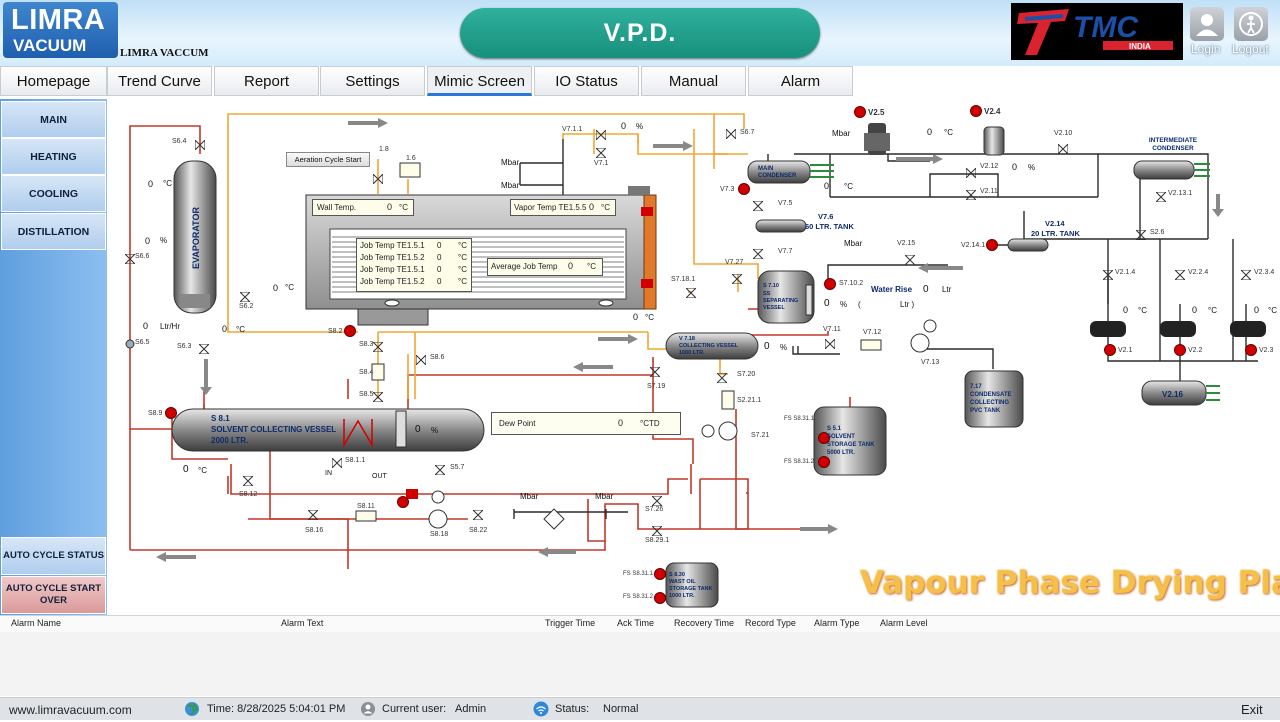  I want to click on tag-fs8312-waste: FS S8.31.2, so click(638, 597).